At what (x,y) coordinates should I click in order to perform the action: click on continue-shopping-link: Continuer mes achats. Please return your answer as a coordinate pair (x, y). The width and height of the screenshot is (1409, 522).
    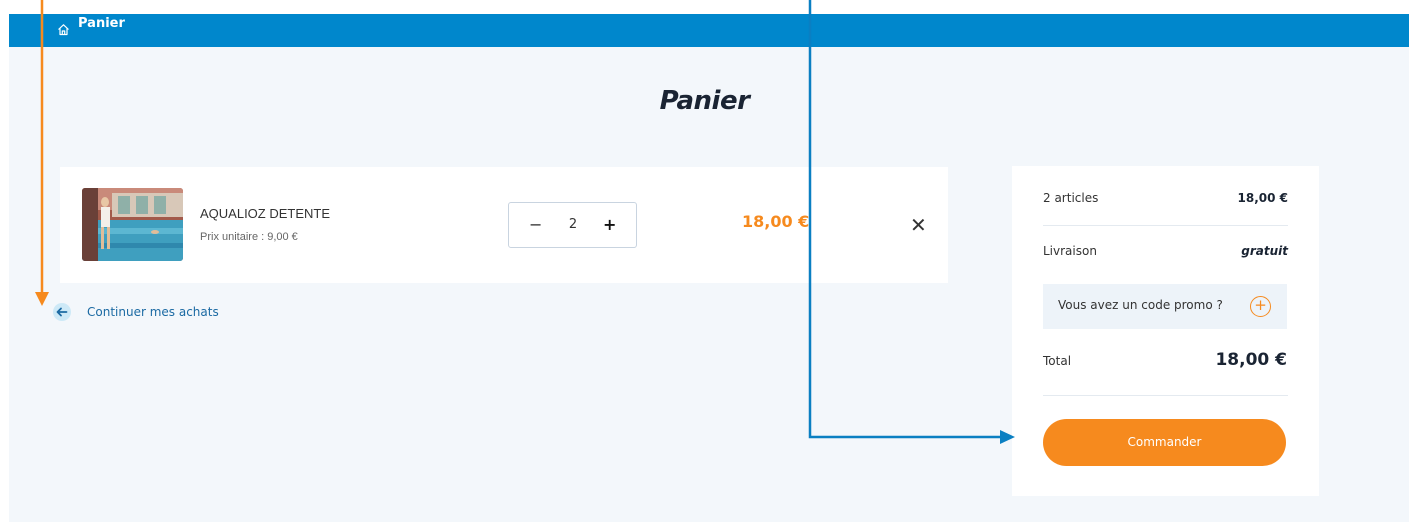
    Looking at the image, I should click on (136, 312).